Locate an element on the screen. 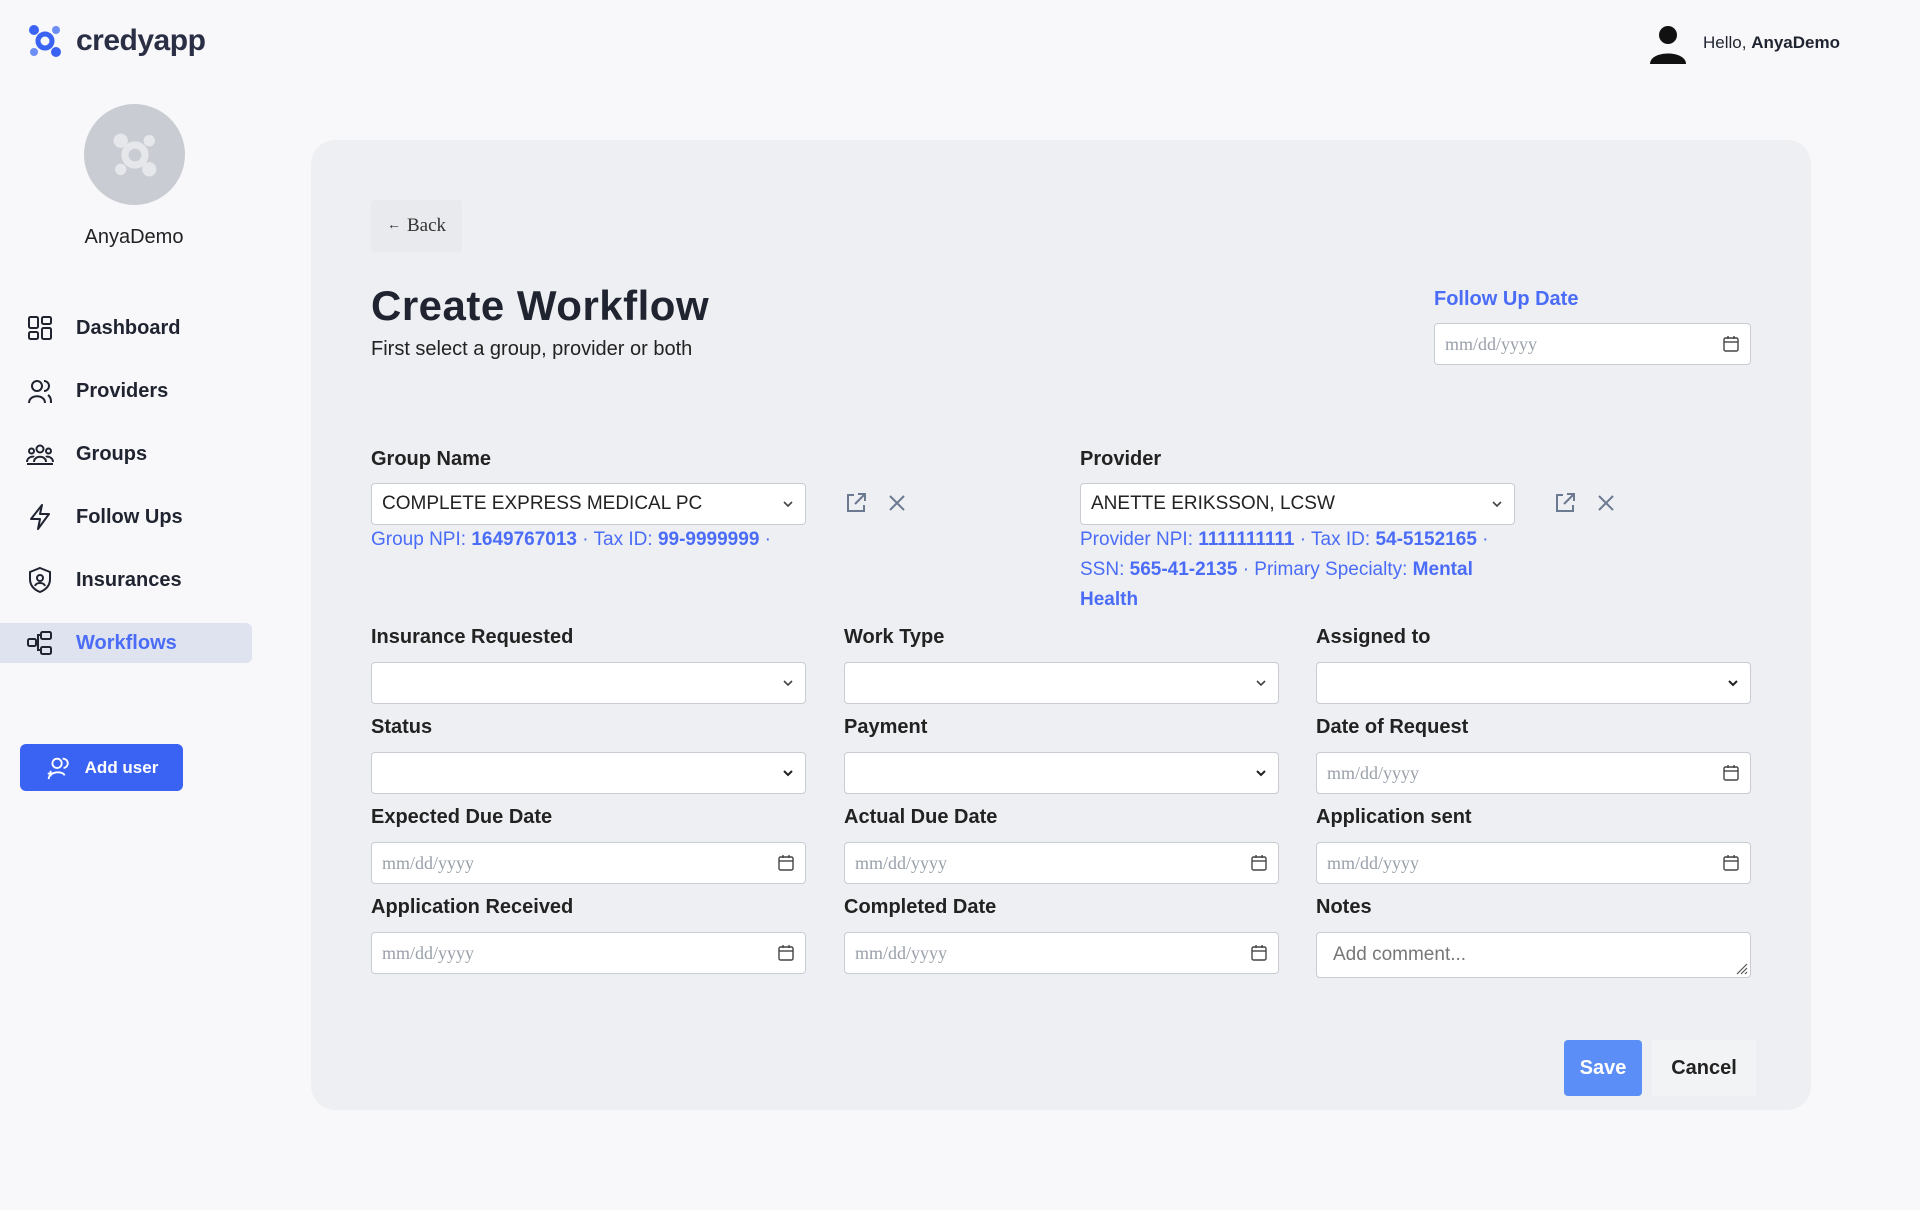 This screenshot has width=1920, height=1210. shield-icon is located at coordinates (40, 580).